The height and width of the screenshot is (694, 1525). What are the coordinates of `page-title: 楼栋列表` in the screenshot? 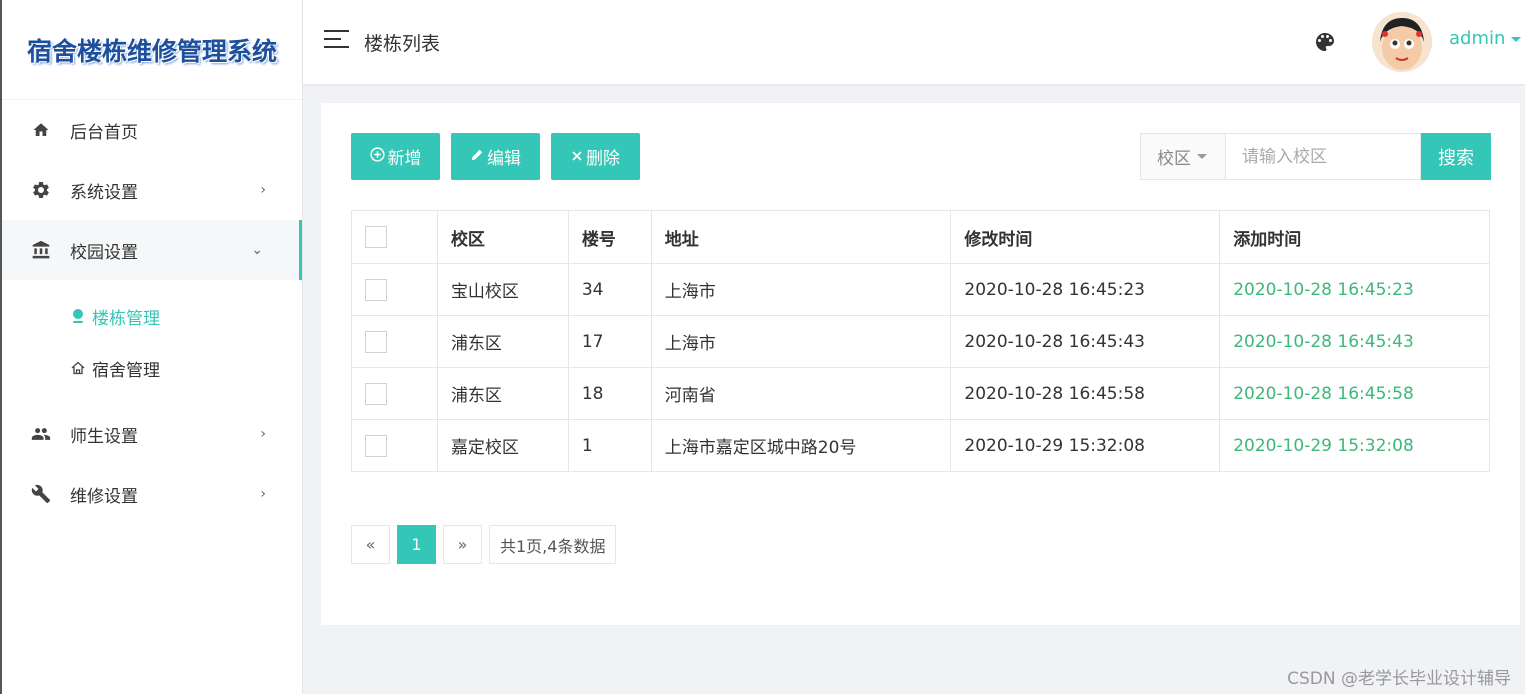 It's located at (402, 44).